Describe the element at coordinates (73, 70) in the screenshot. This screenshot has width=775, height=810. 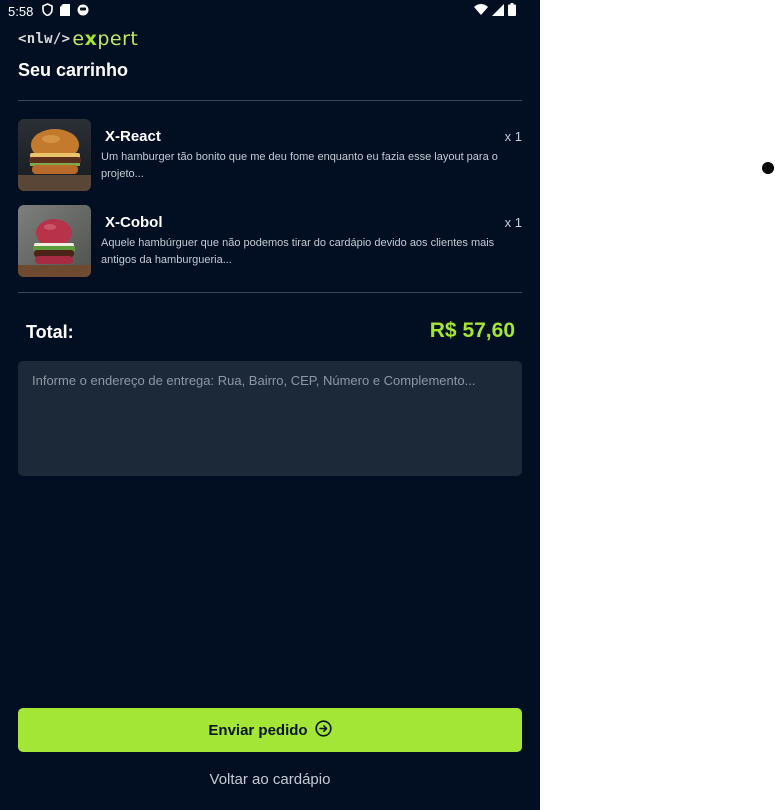
I see `page-title: Seu carrinho` at that location.